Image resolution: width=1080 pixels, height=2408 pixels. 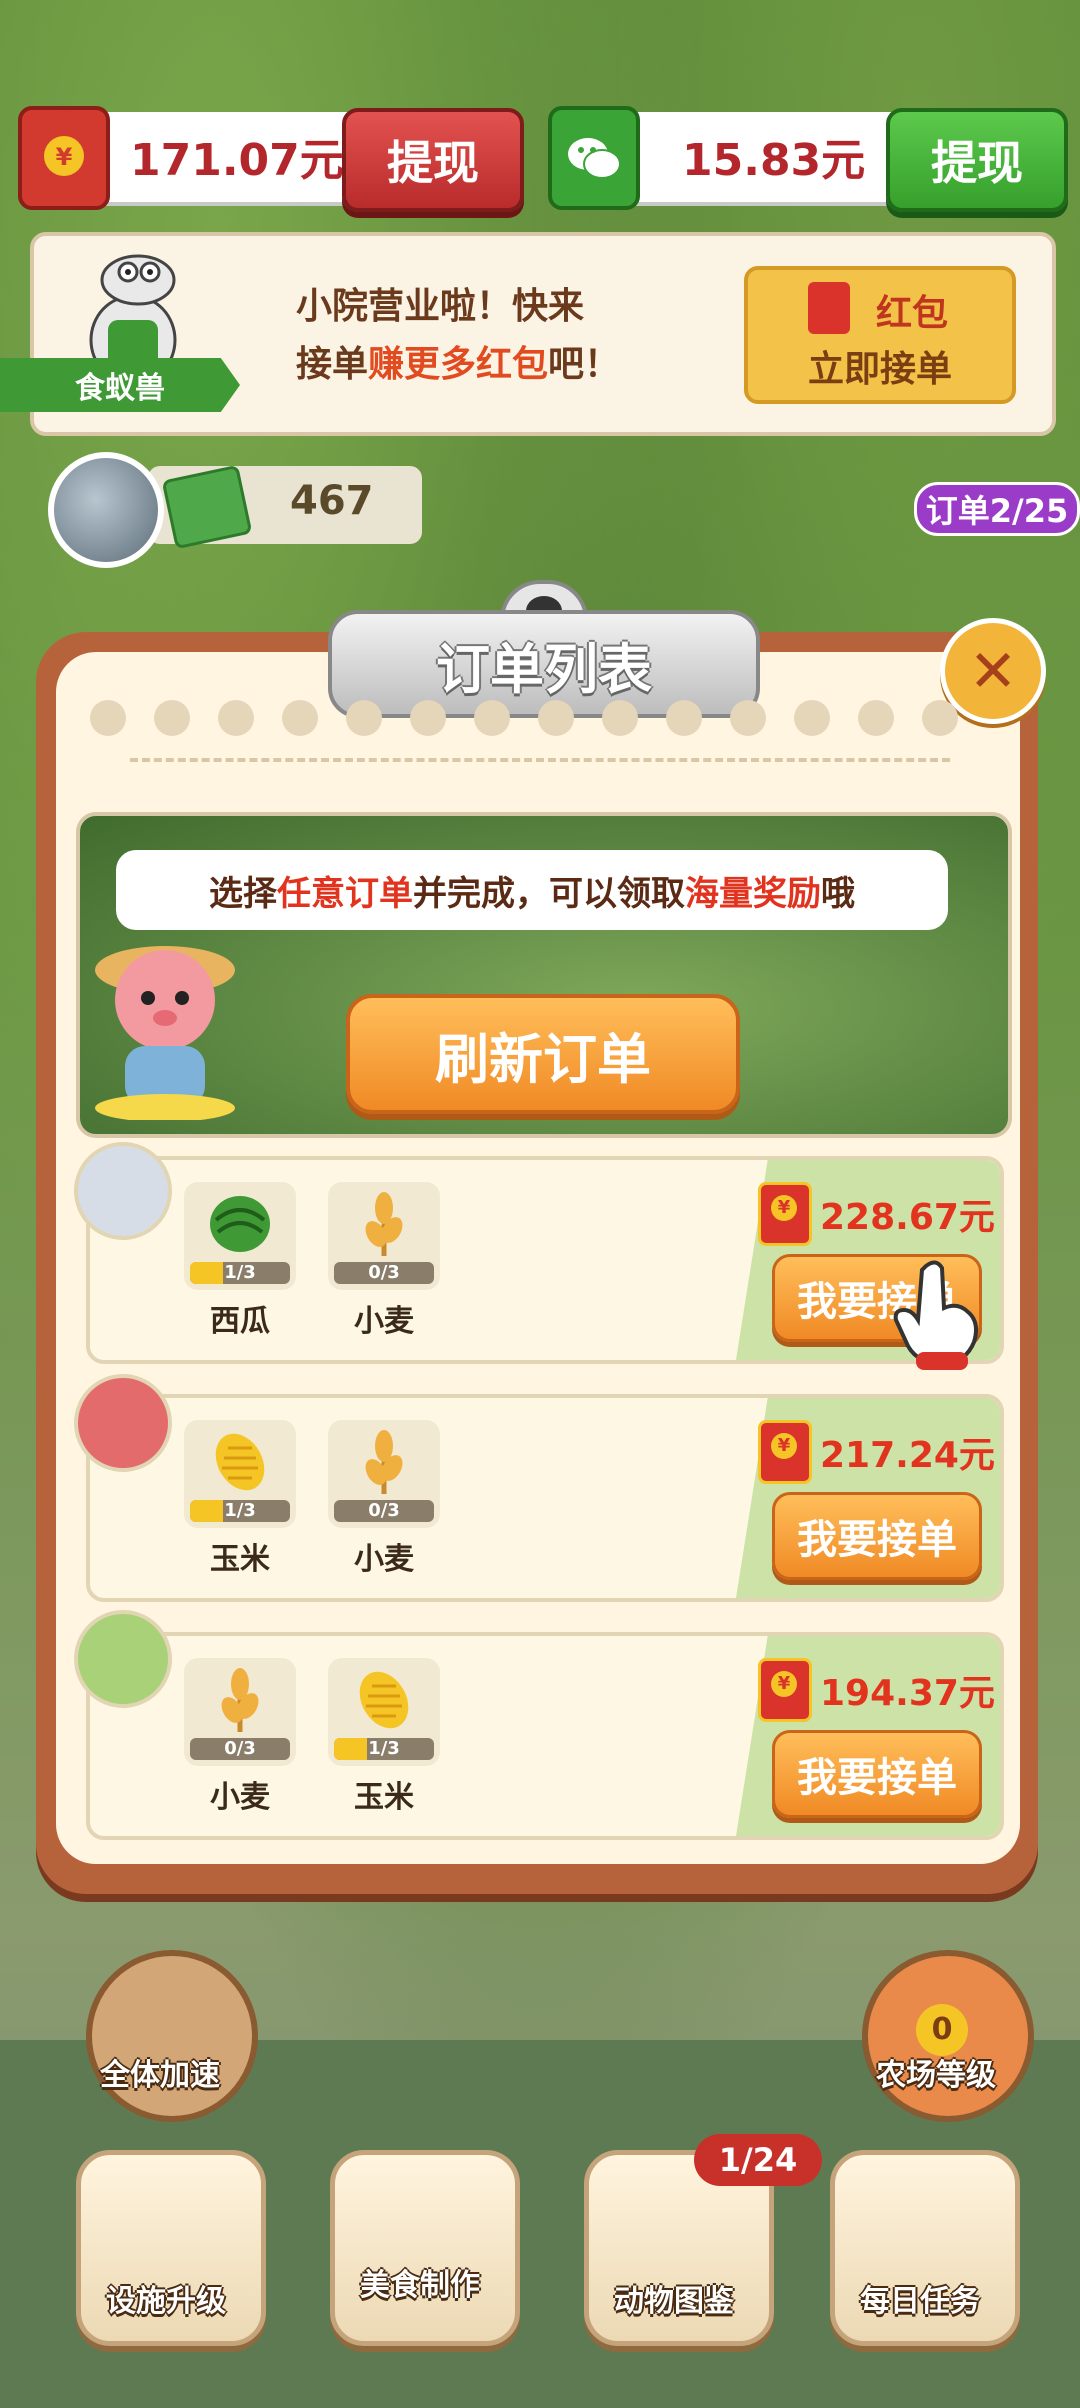 What do you see at coordinates (332, 501) in the screenshot?
I see `money-value: 467` at bounding box center [332, 501].